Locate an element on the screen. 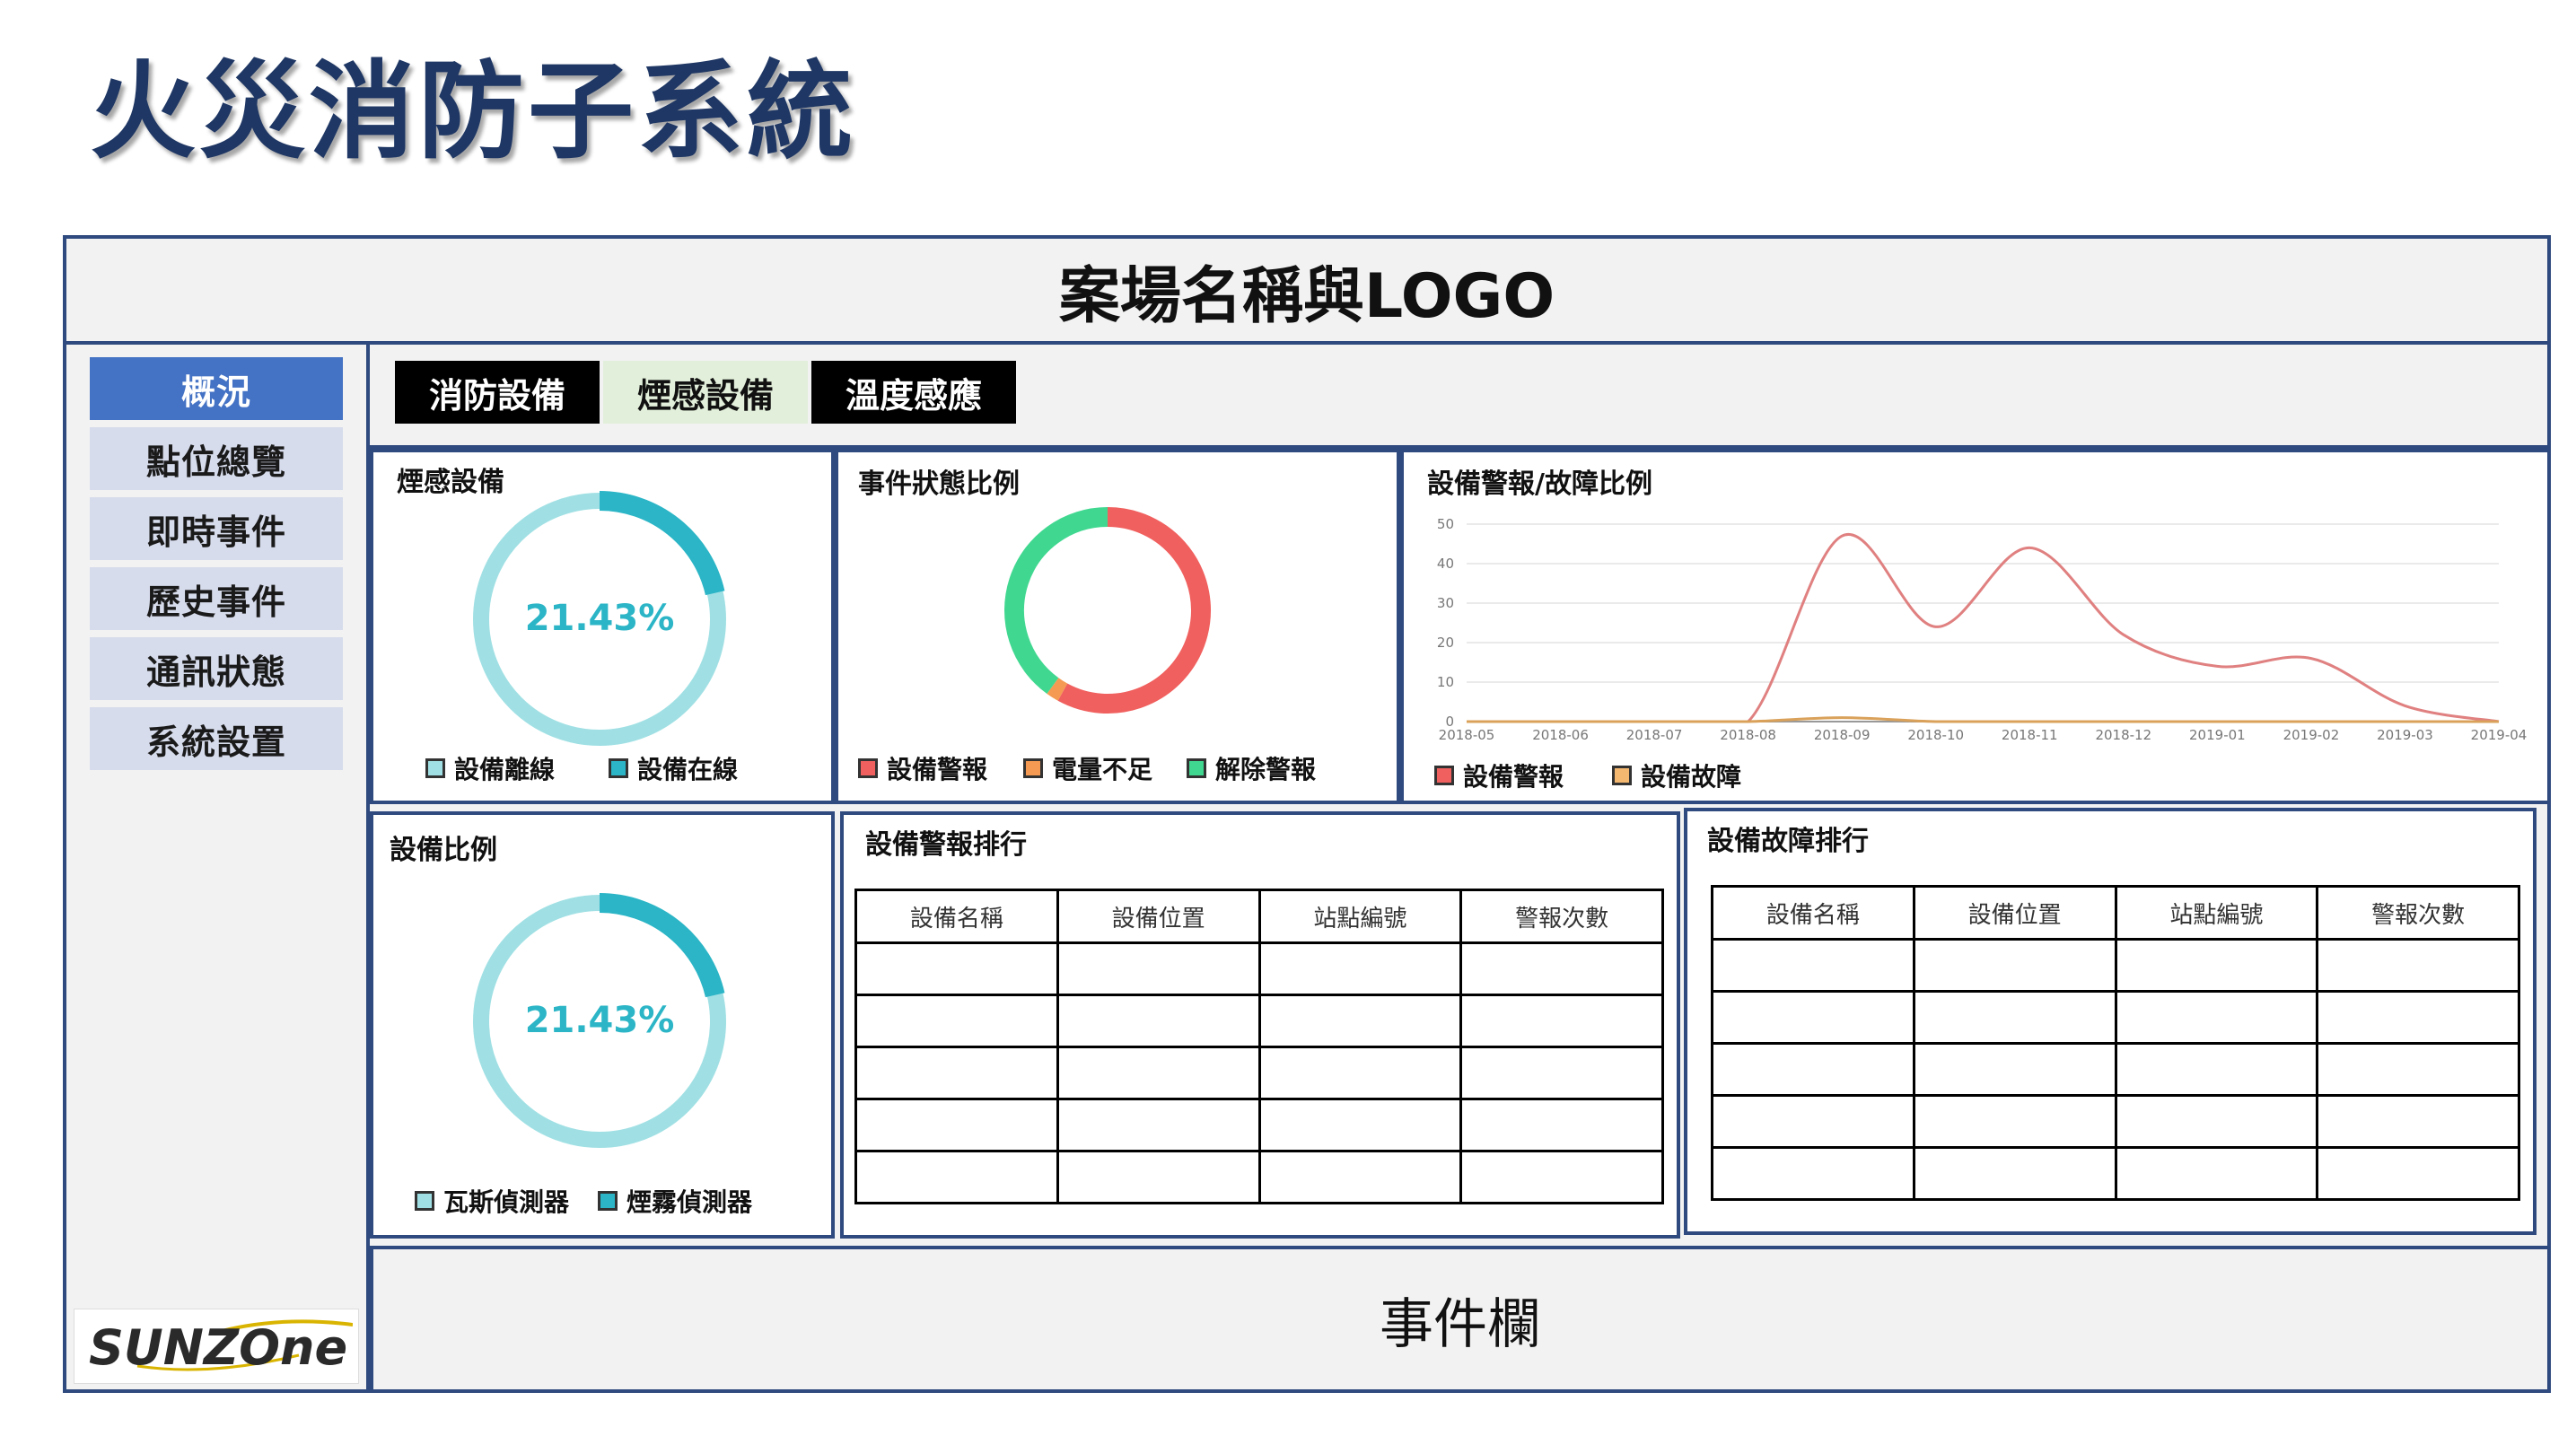 The height and width of the screenshot is (1436, 2576). tab-temperature-sensing: 溫度感應 is located at coordinates (913, 392).